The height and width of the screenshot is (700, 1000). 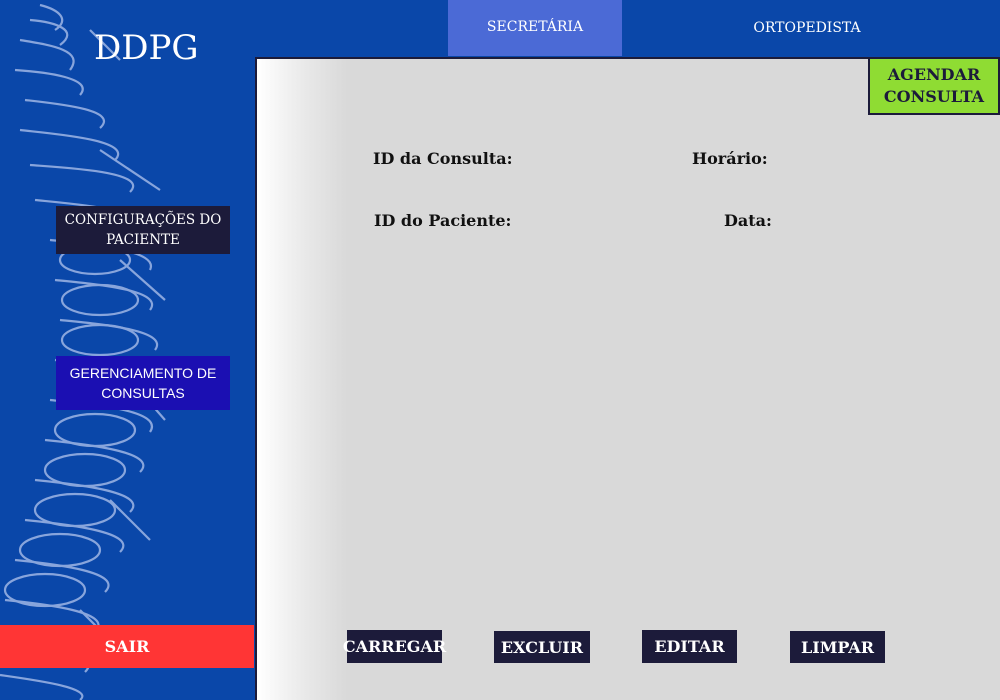 What do you see at coordinates (748, 220) in the screenshot?
I see `date-label: Data:` at bounding box center [748, 220].